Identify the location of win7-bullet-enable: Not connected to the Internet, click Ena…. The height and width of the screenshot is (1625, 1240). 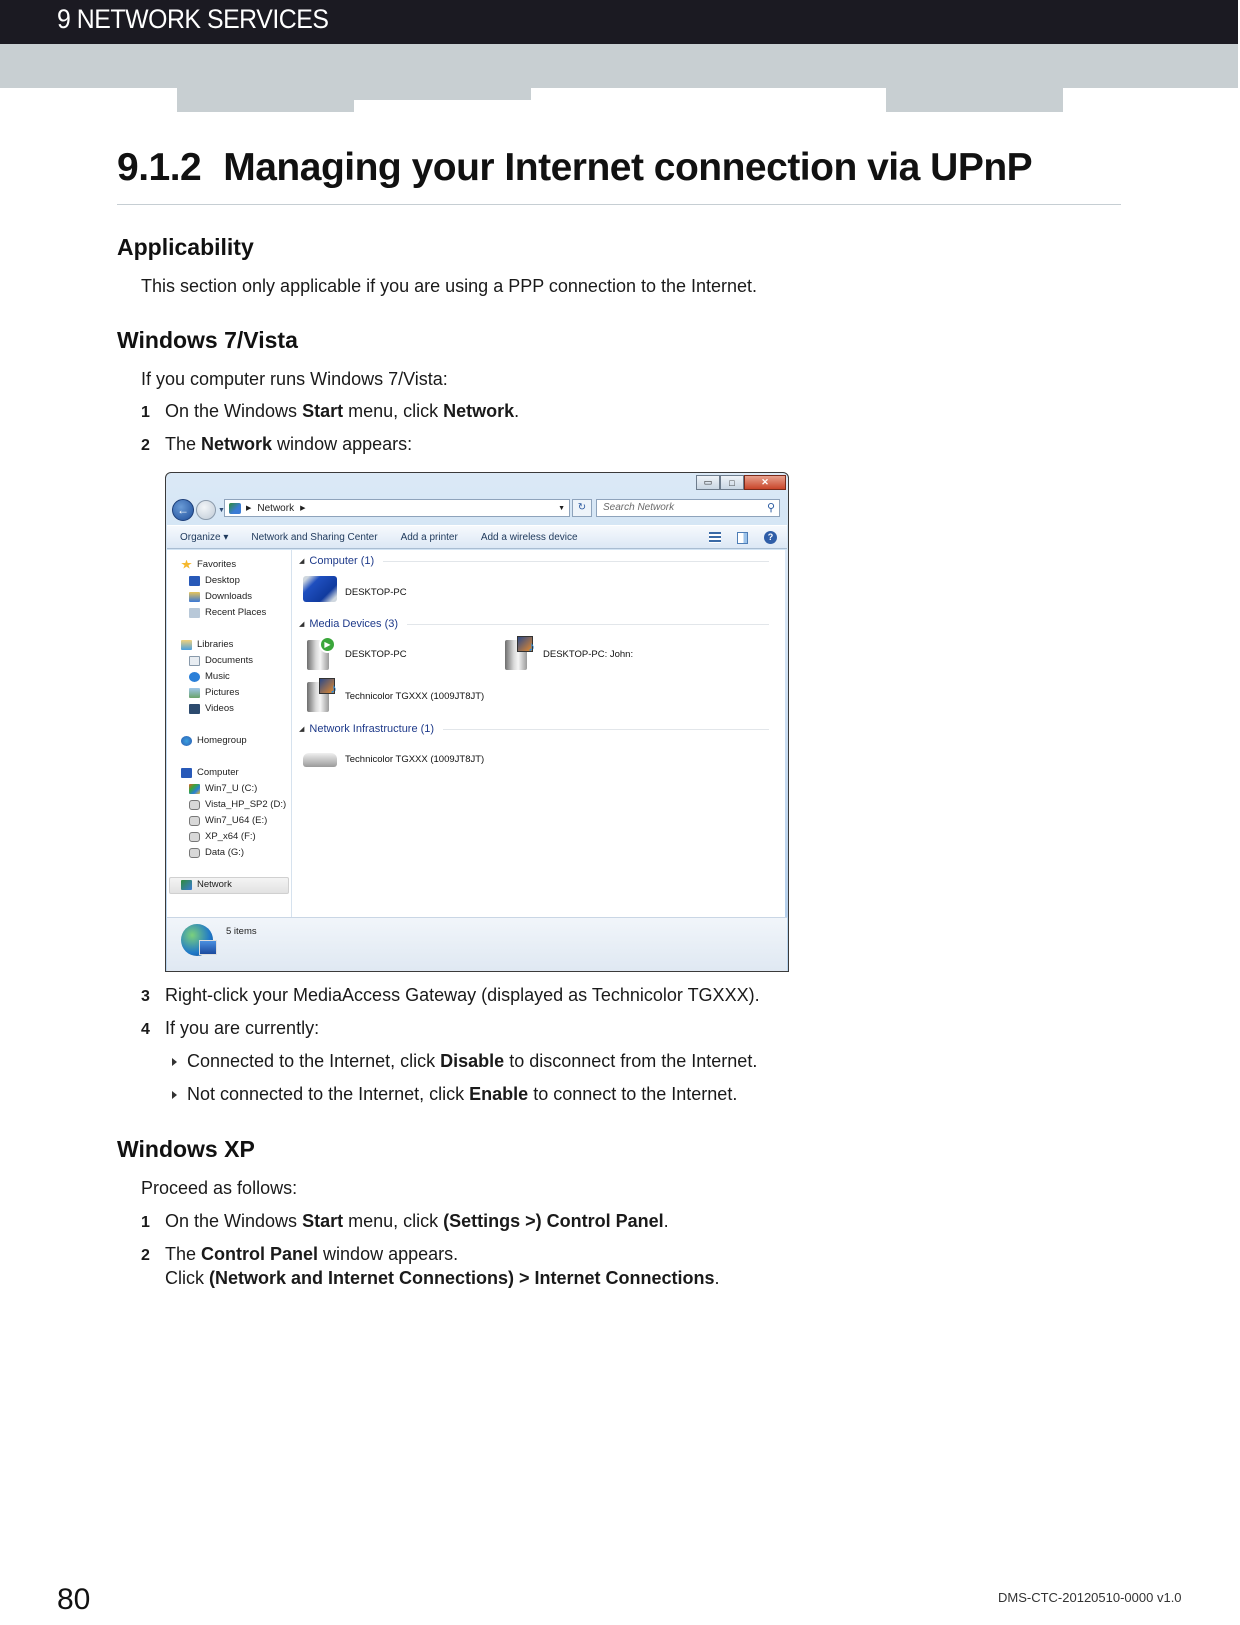
(454, 1094).